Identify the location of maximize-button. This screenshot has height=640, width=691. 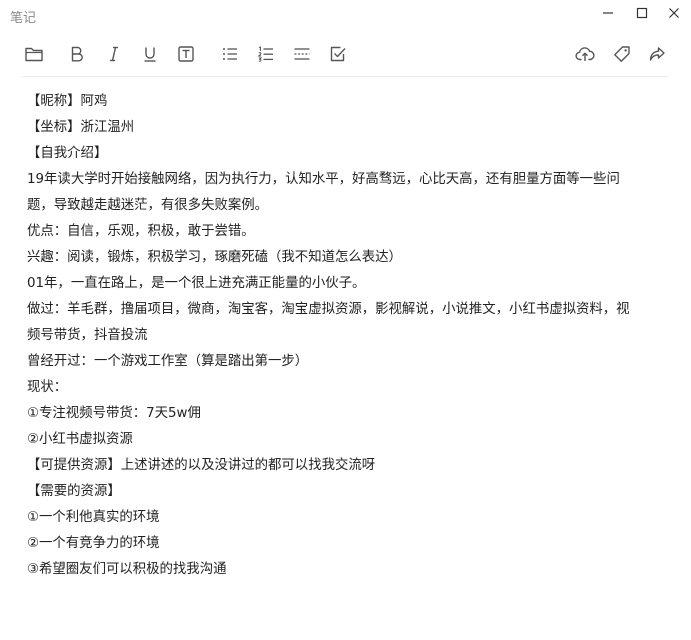
(642, 13).